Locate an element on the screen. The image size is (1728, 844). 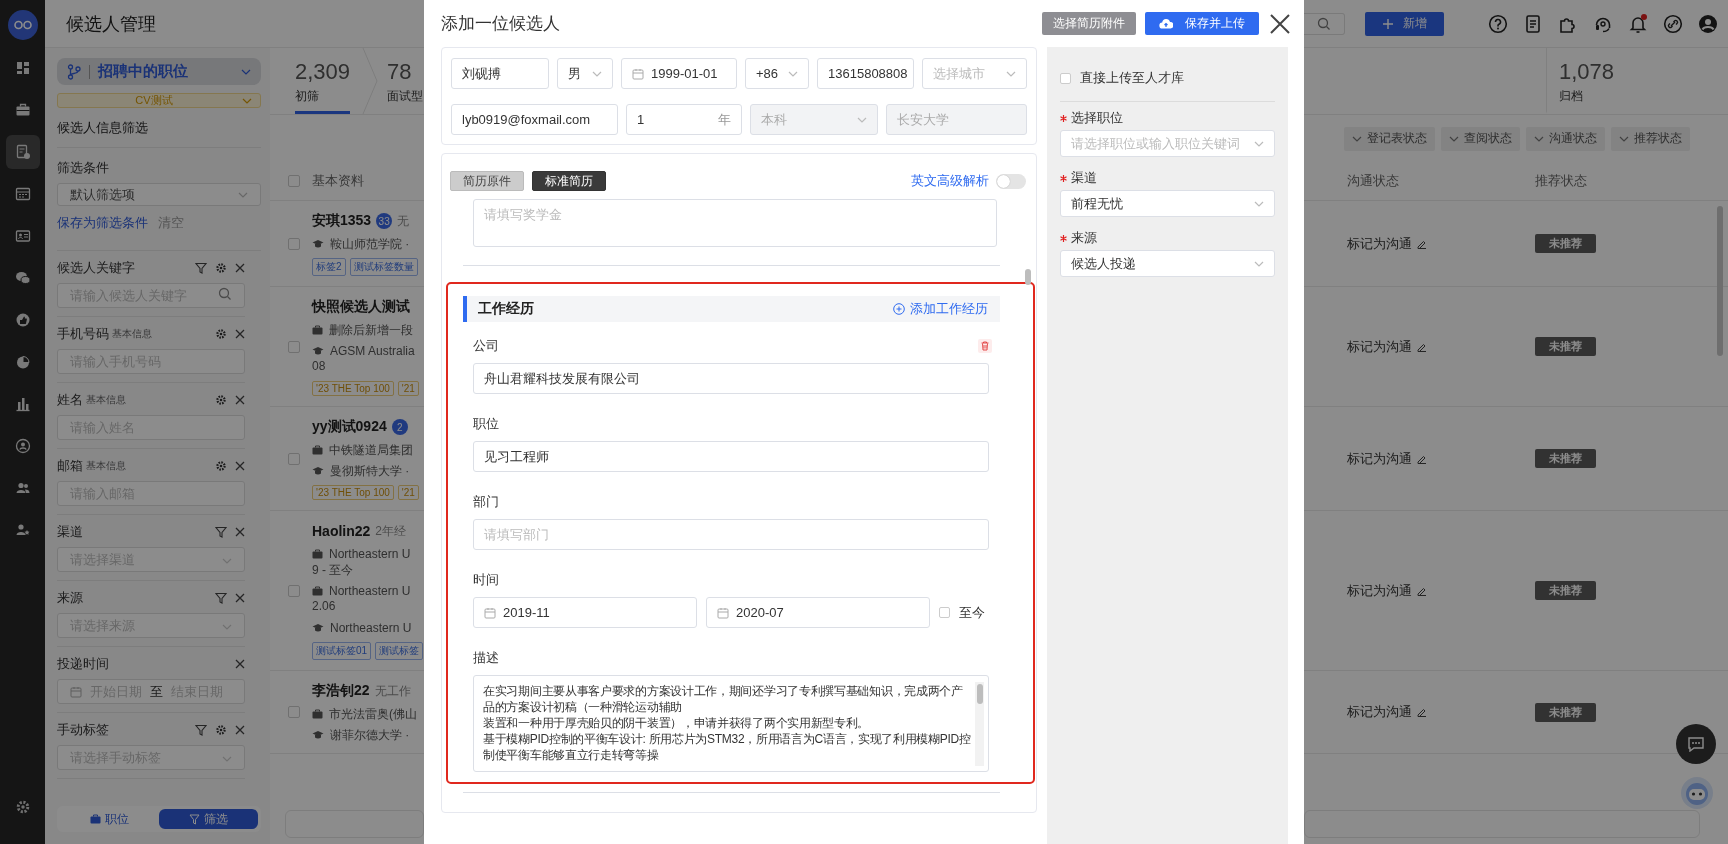
save-upload-button: 保存并上传 is located at coordinates (1202, 23).